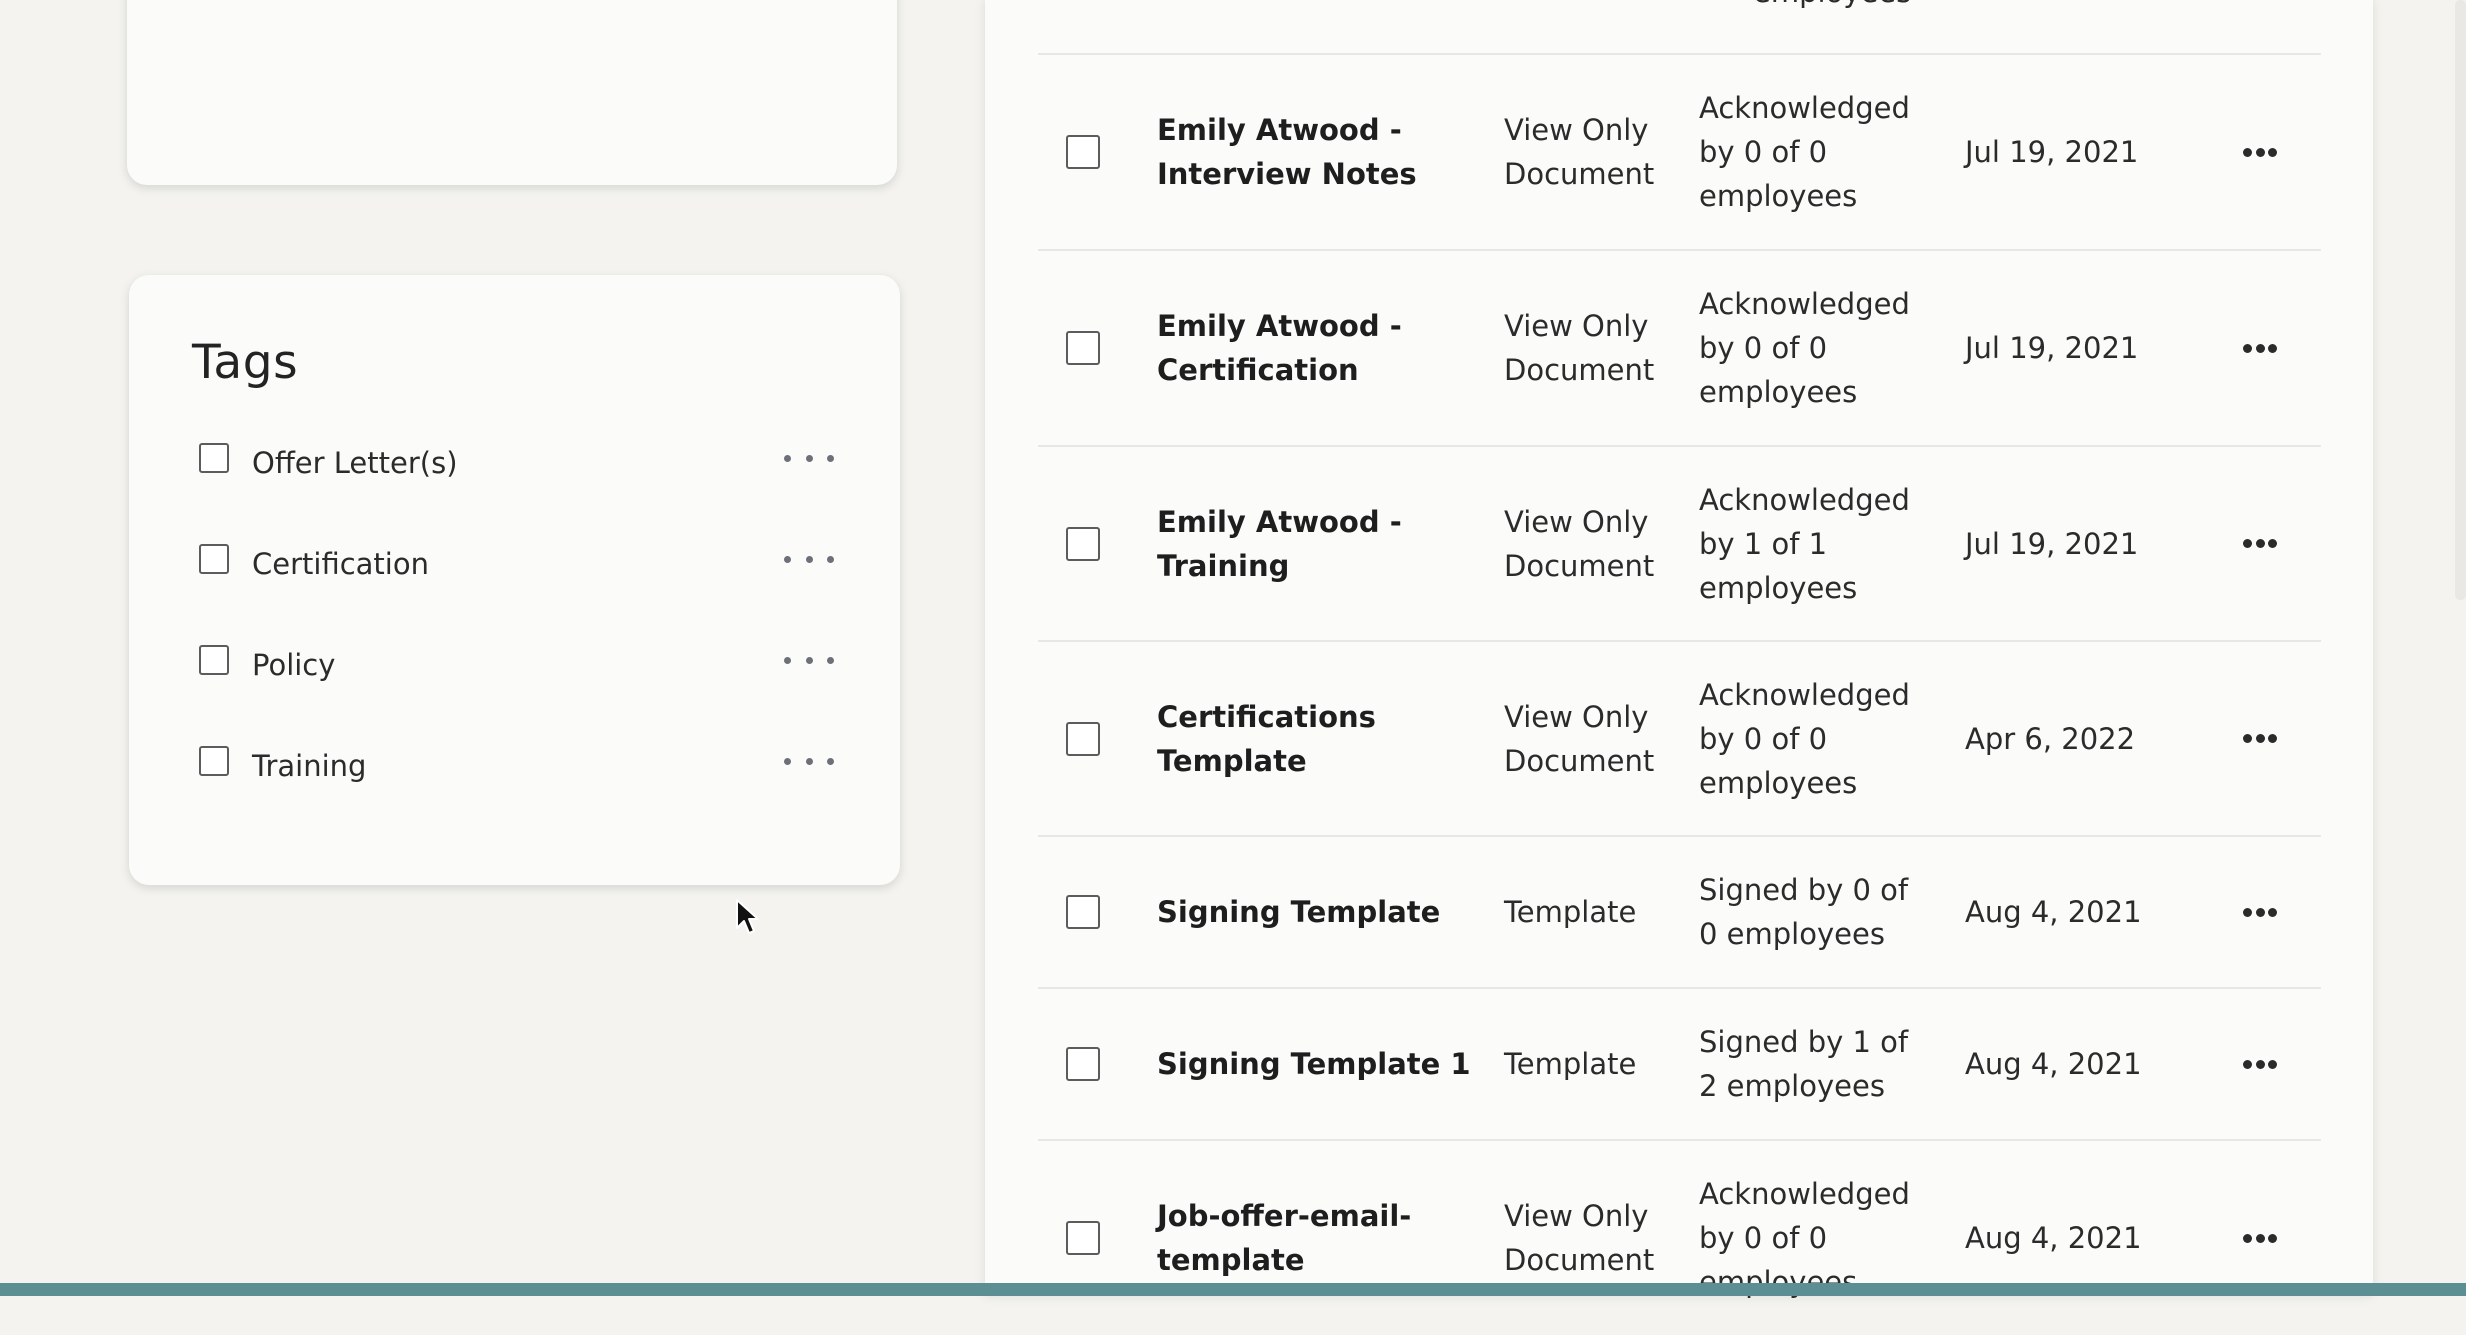  What do you see at coordinates (245, 362) in the screenshot?
I see `tags-title: Tags` at bounding box center [245, 362].